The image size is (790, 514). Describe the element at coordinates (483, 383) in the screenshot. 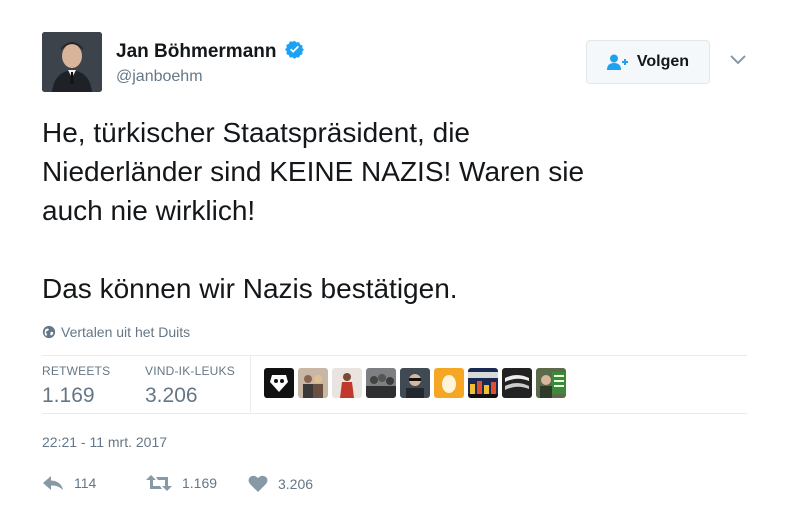

I see `city-skyline-avatar` at that location.